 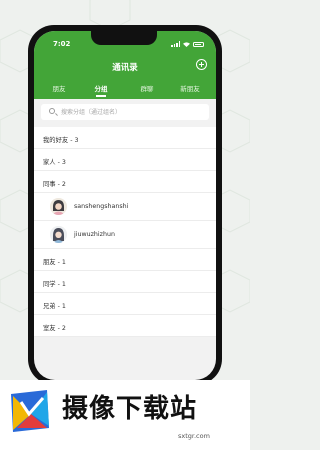 I want to click on battery-icon, so click(x=198, y=44).